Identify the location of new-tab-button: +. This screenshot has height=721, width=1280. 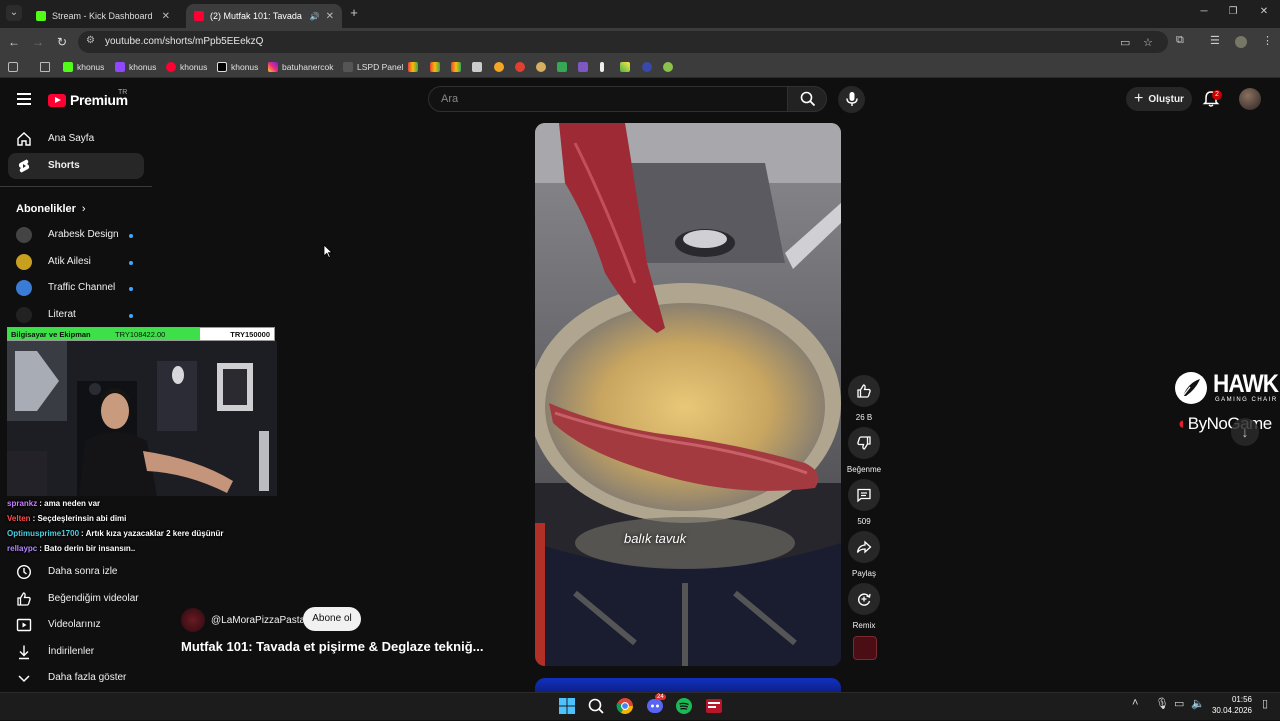
(354, 13).